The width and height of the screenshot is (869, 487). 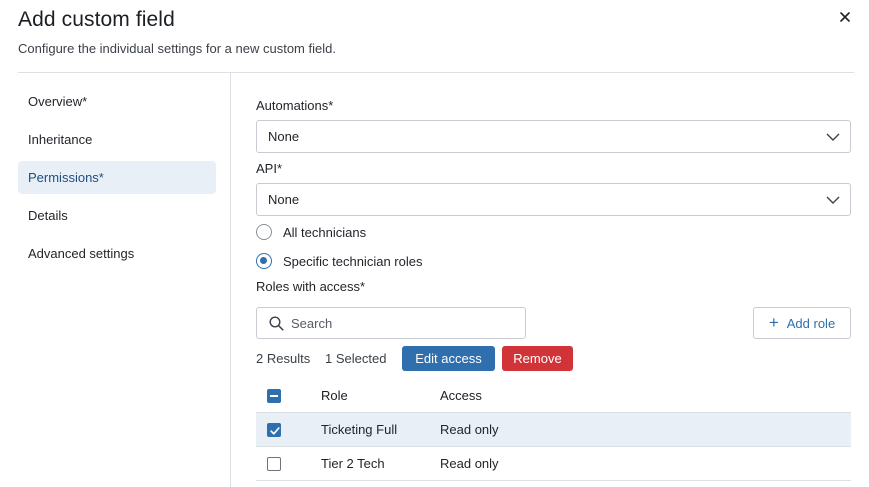 I want to click on role-search-box, so click(x=391, y=323).